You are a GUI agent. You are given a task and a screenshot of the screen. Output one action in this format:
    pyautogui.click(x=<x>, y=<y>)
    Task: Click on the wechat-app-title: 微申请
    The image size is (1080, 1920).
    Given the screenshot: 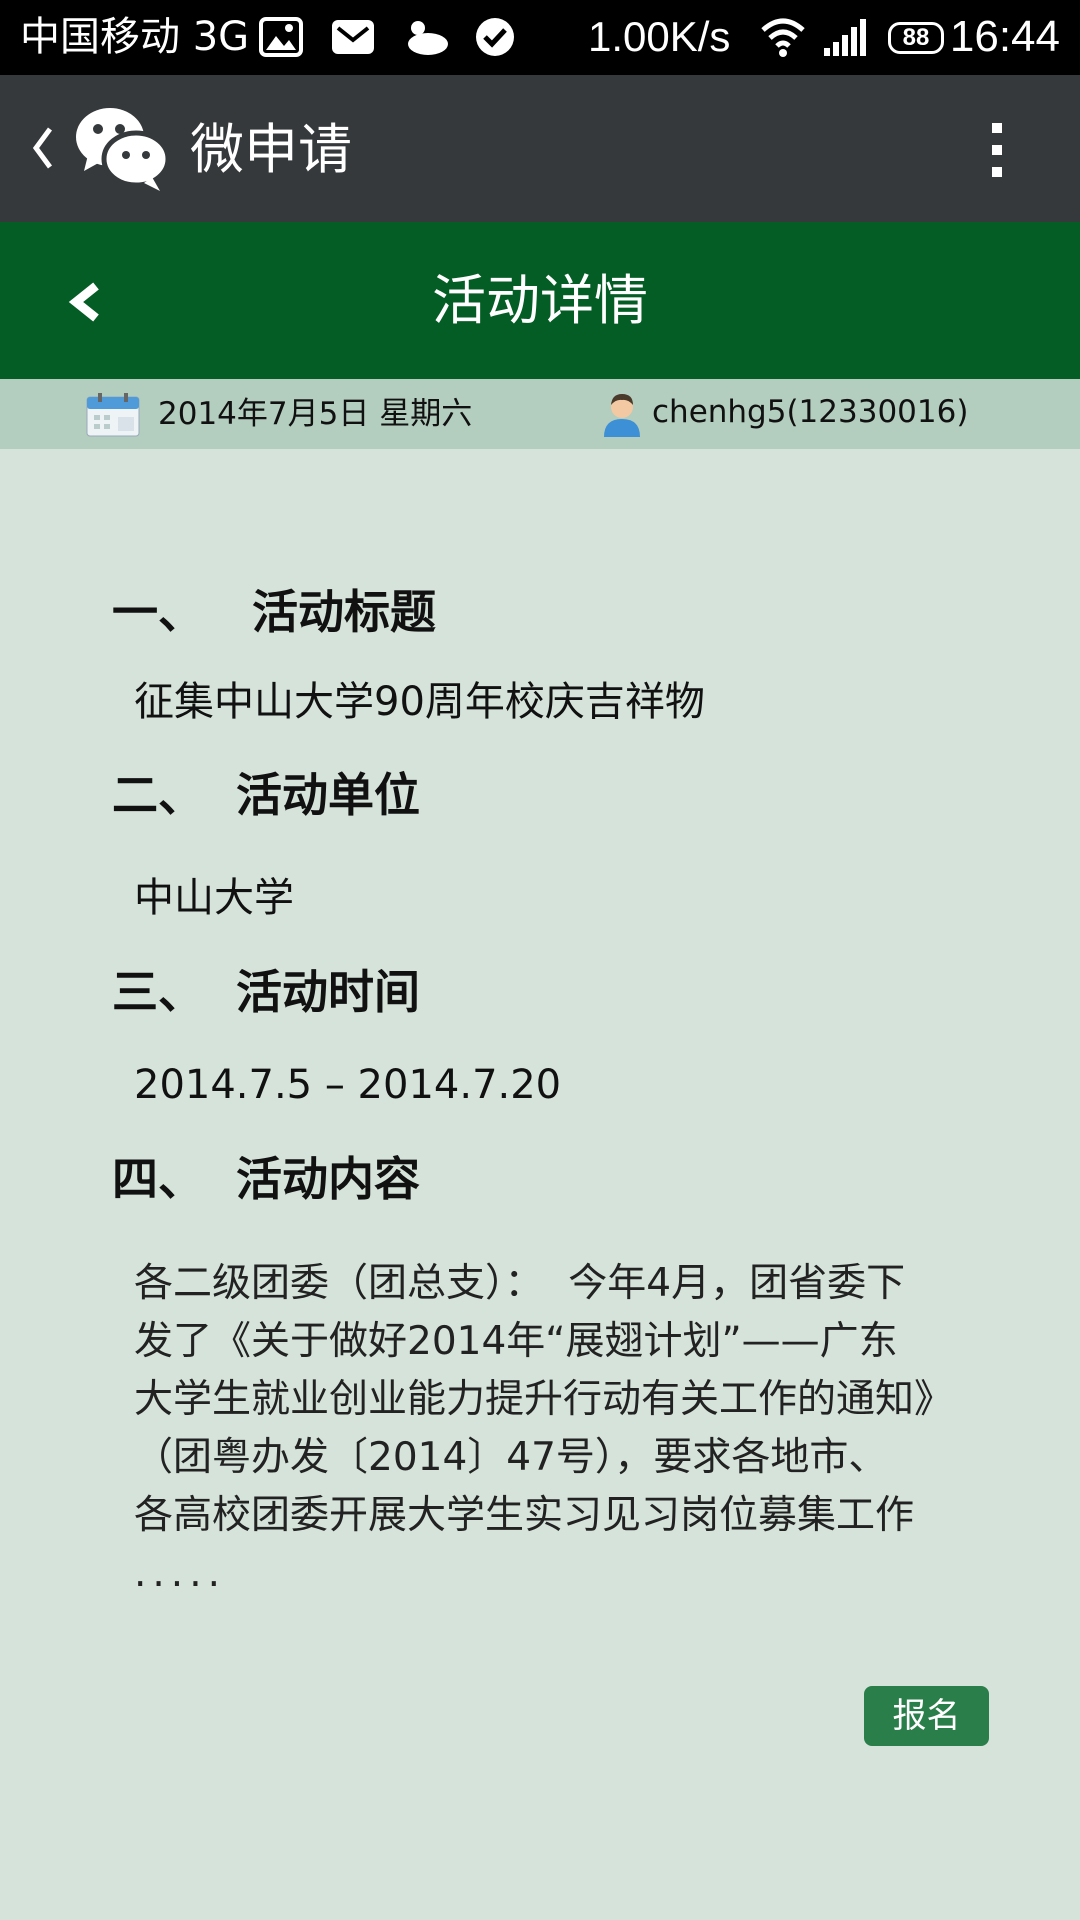 What is the action you would take?
    pyautogui.click(x=271, y=149)
    